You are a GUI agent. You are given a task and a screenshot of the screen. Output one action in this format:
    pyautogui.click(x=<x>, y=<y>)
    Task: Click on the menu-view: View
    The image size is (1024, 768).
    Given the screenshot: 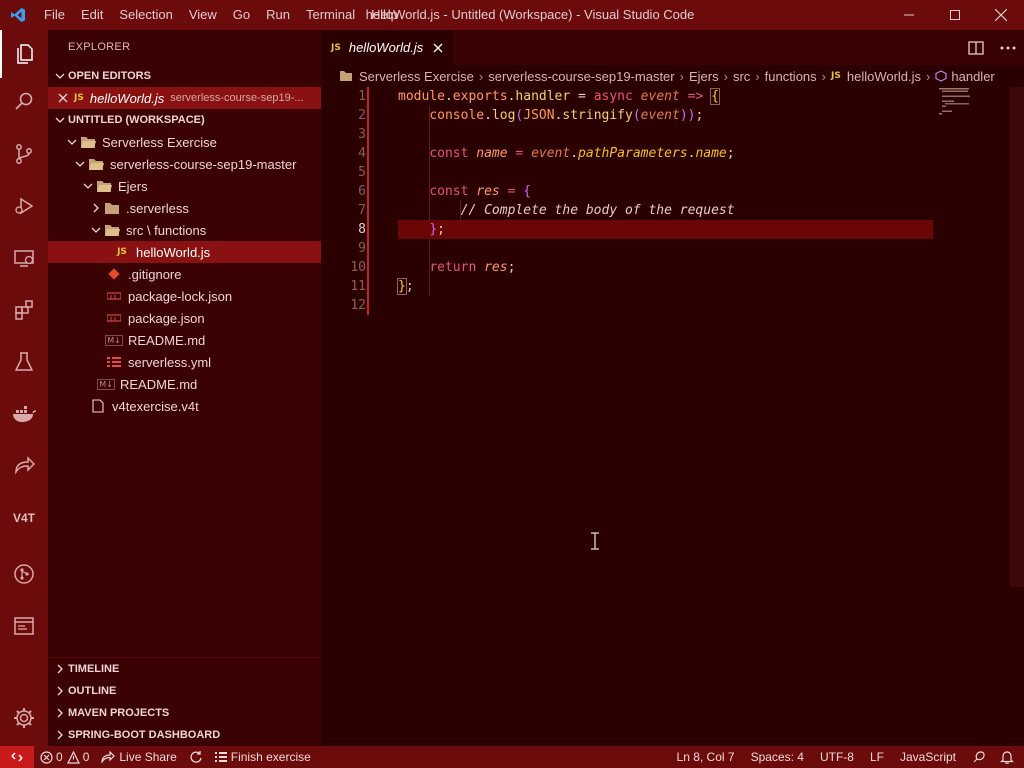 What is the action you would take?
    pyautogui.click(x=203, y=15)
    